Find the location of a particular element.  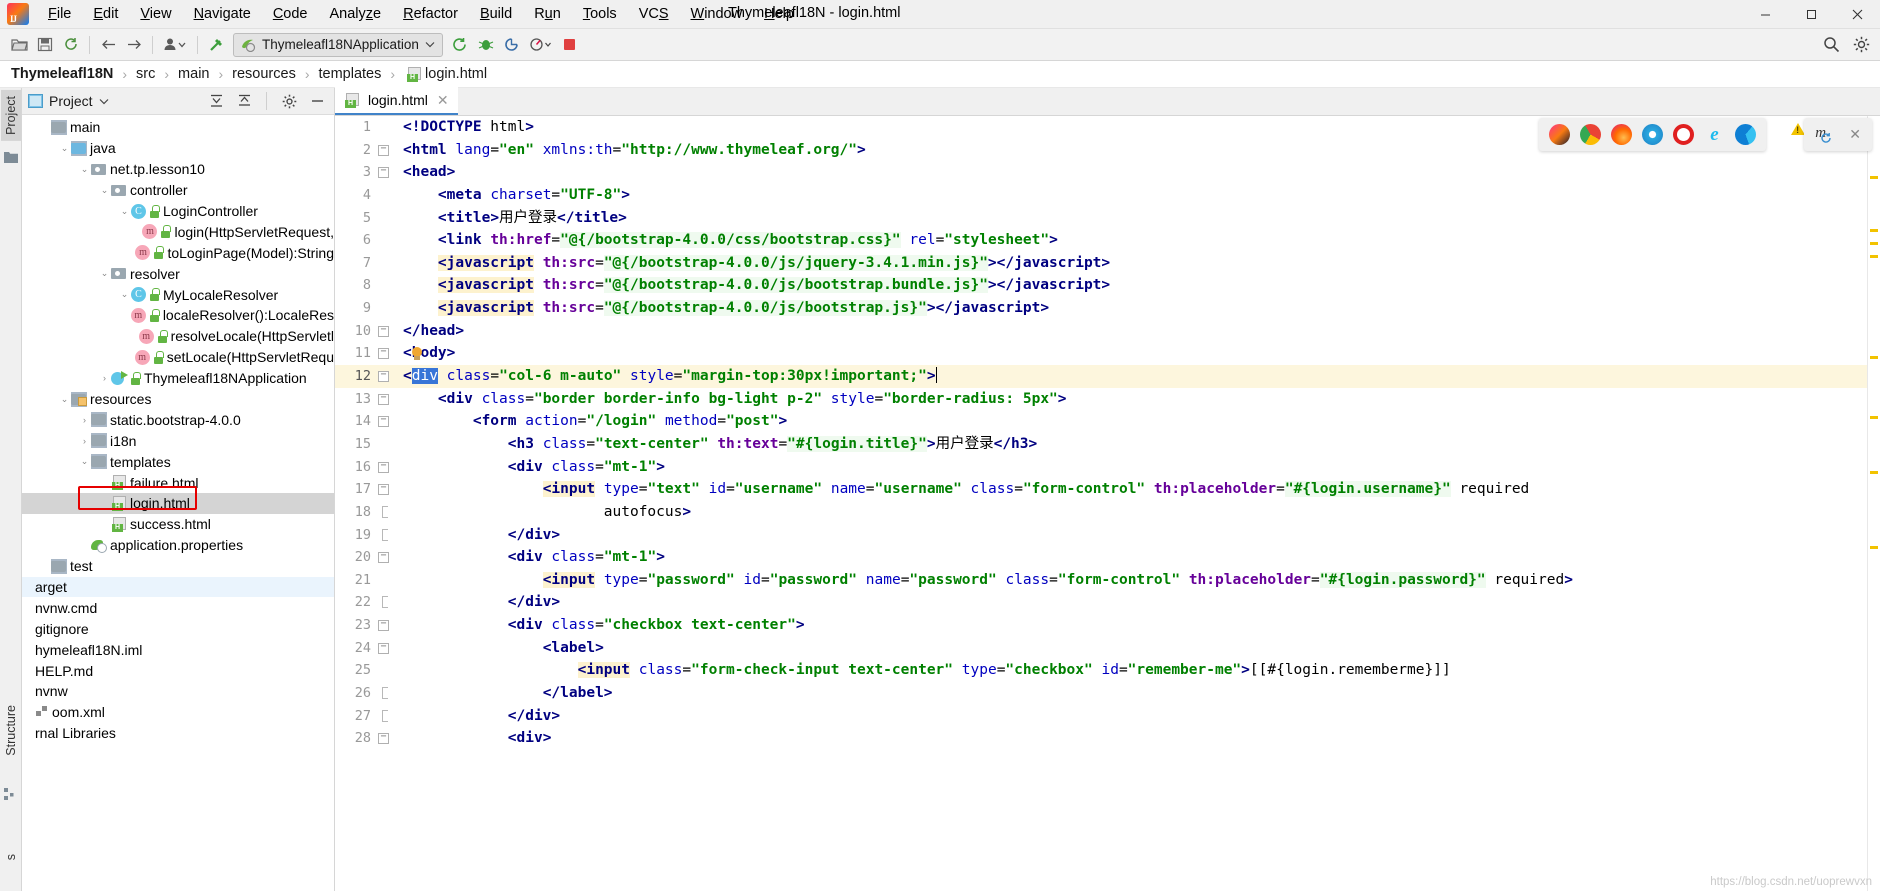

line-number-19: 19 is located at coordinates (366, 535).